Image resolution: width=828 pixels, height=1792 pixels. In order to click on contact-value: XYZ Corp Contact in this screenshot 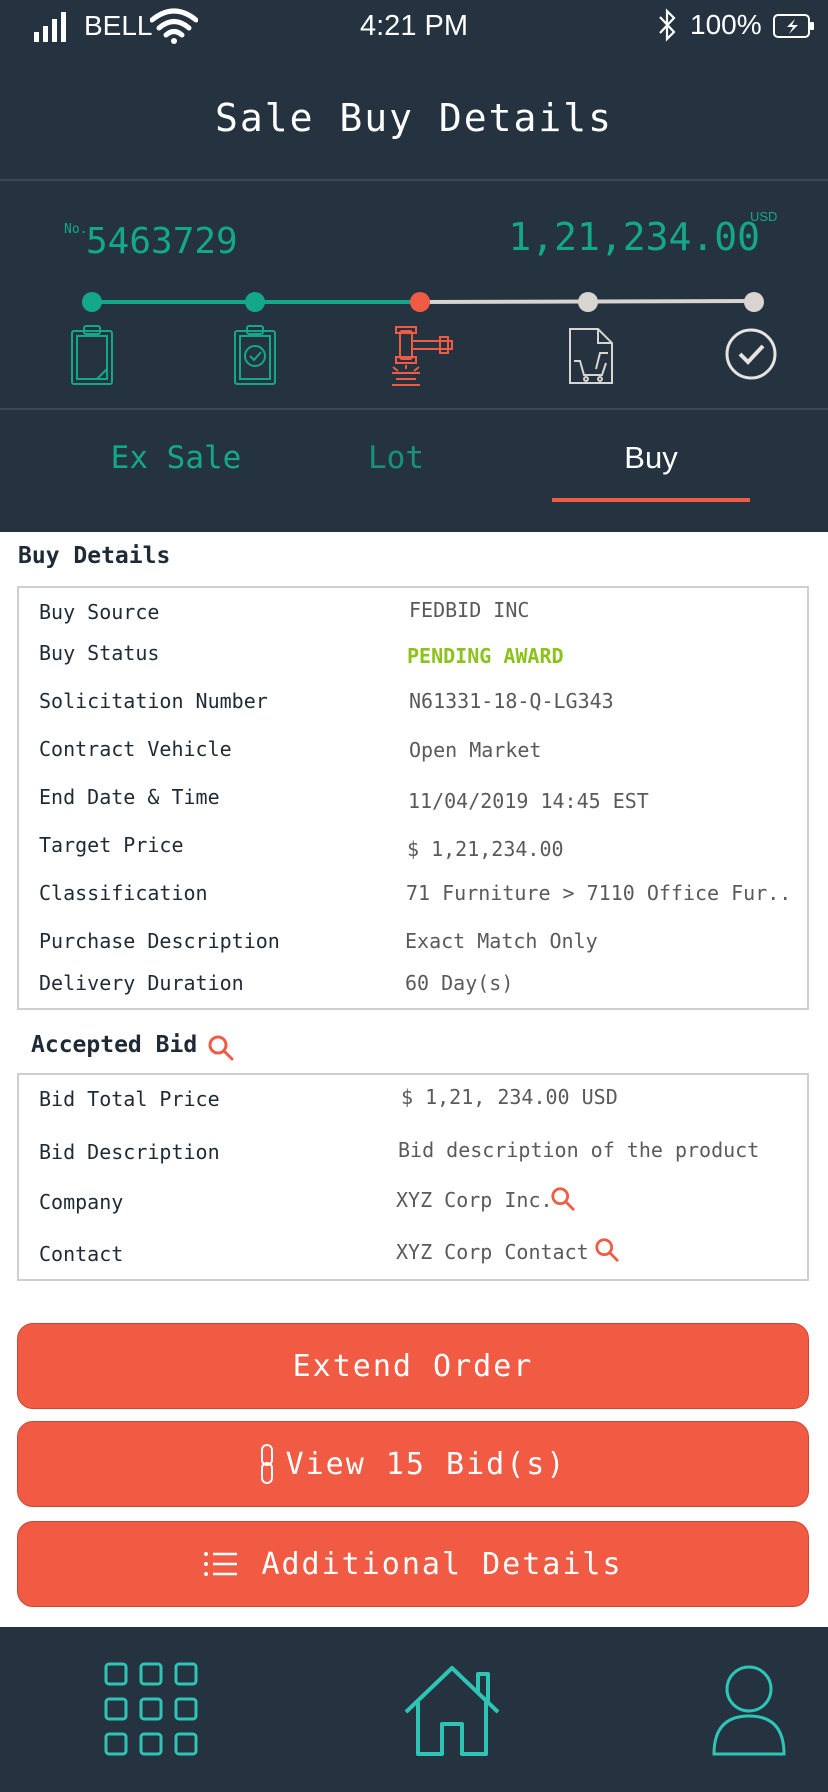, I will do `click(492, 1252)`.